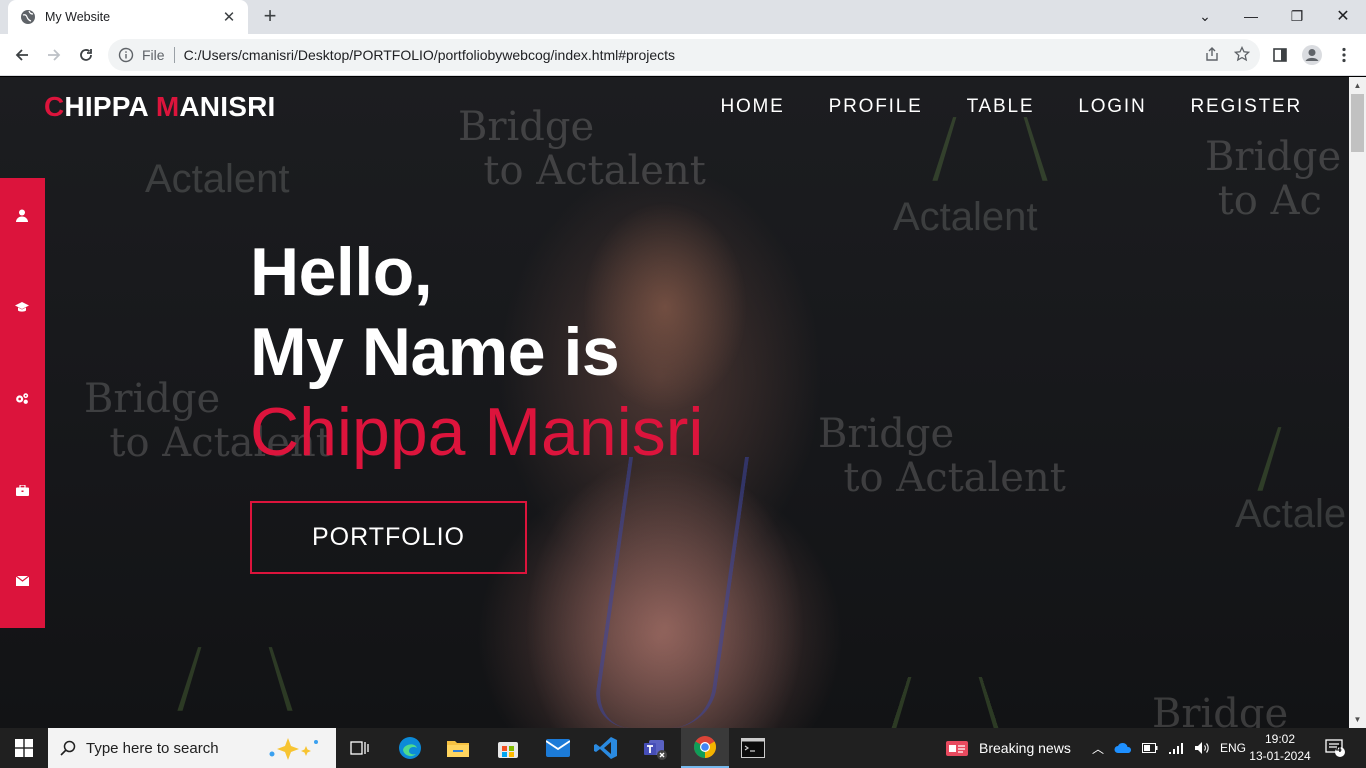  I want to click on forward-button, so click(54, 55).